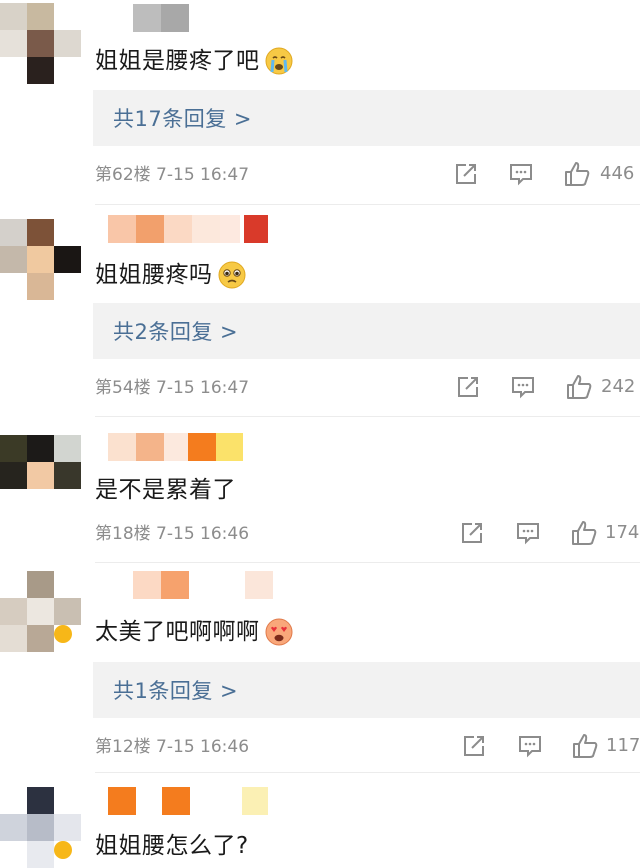 This screenshot has width=640, height=868. What do you see at coordinates (231, 275) in the screenshot?
I see `pleading-face-icon` at bounding box center [231, 275].